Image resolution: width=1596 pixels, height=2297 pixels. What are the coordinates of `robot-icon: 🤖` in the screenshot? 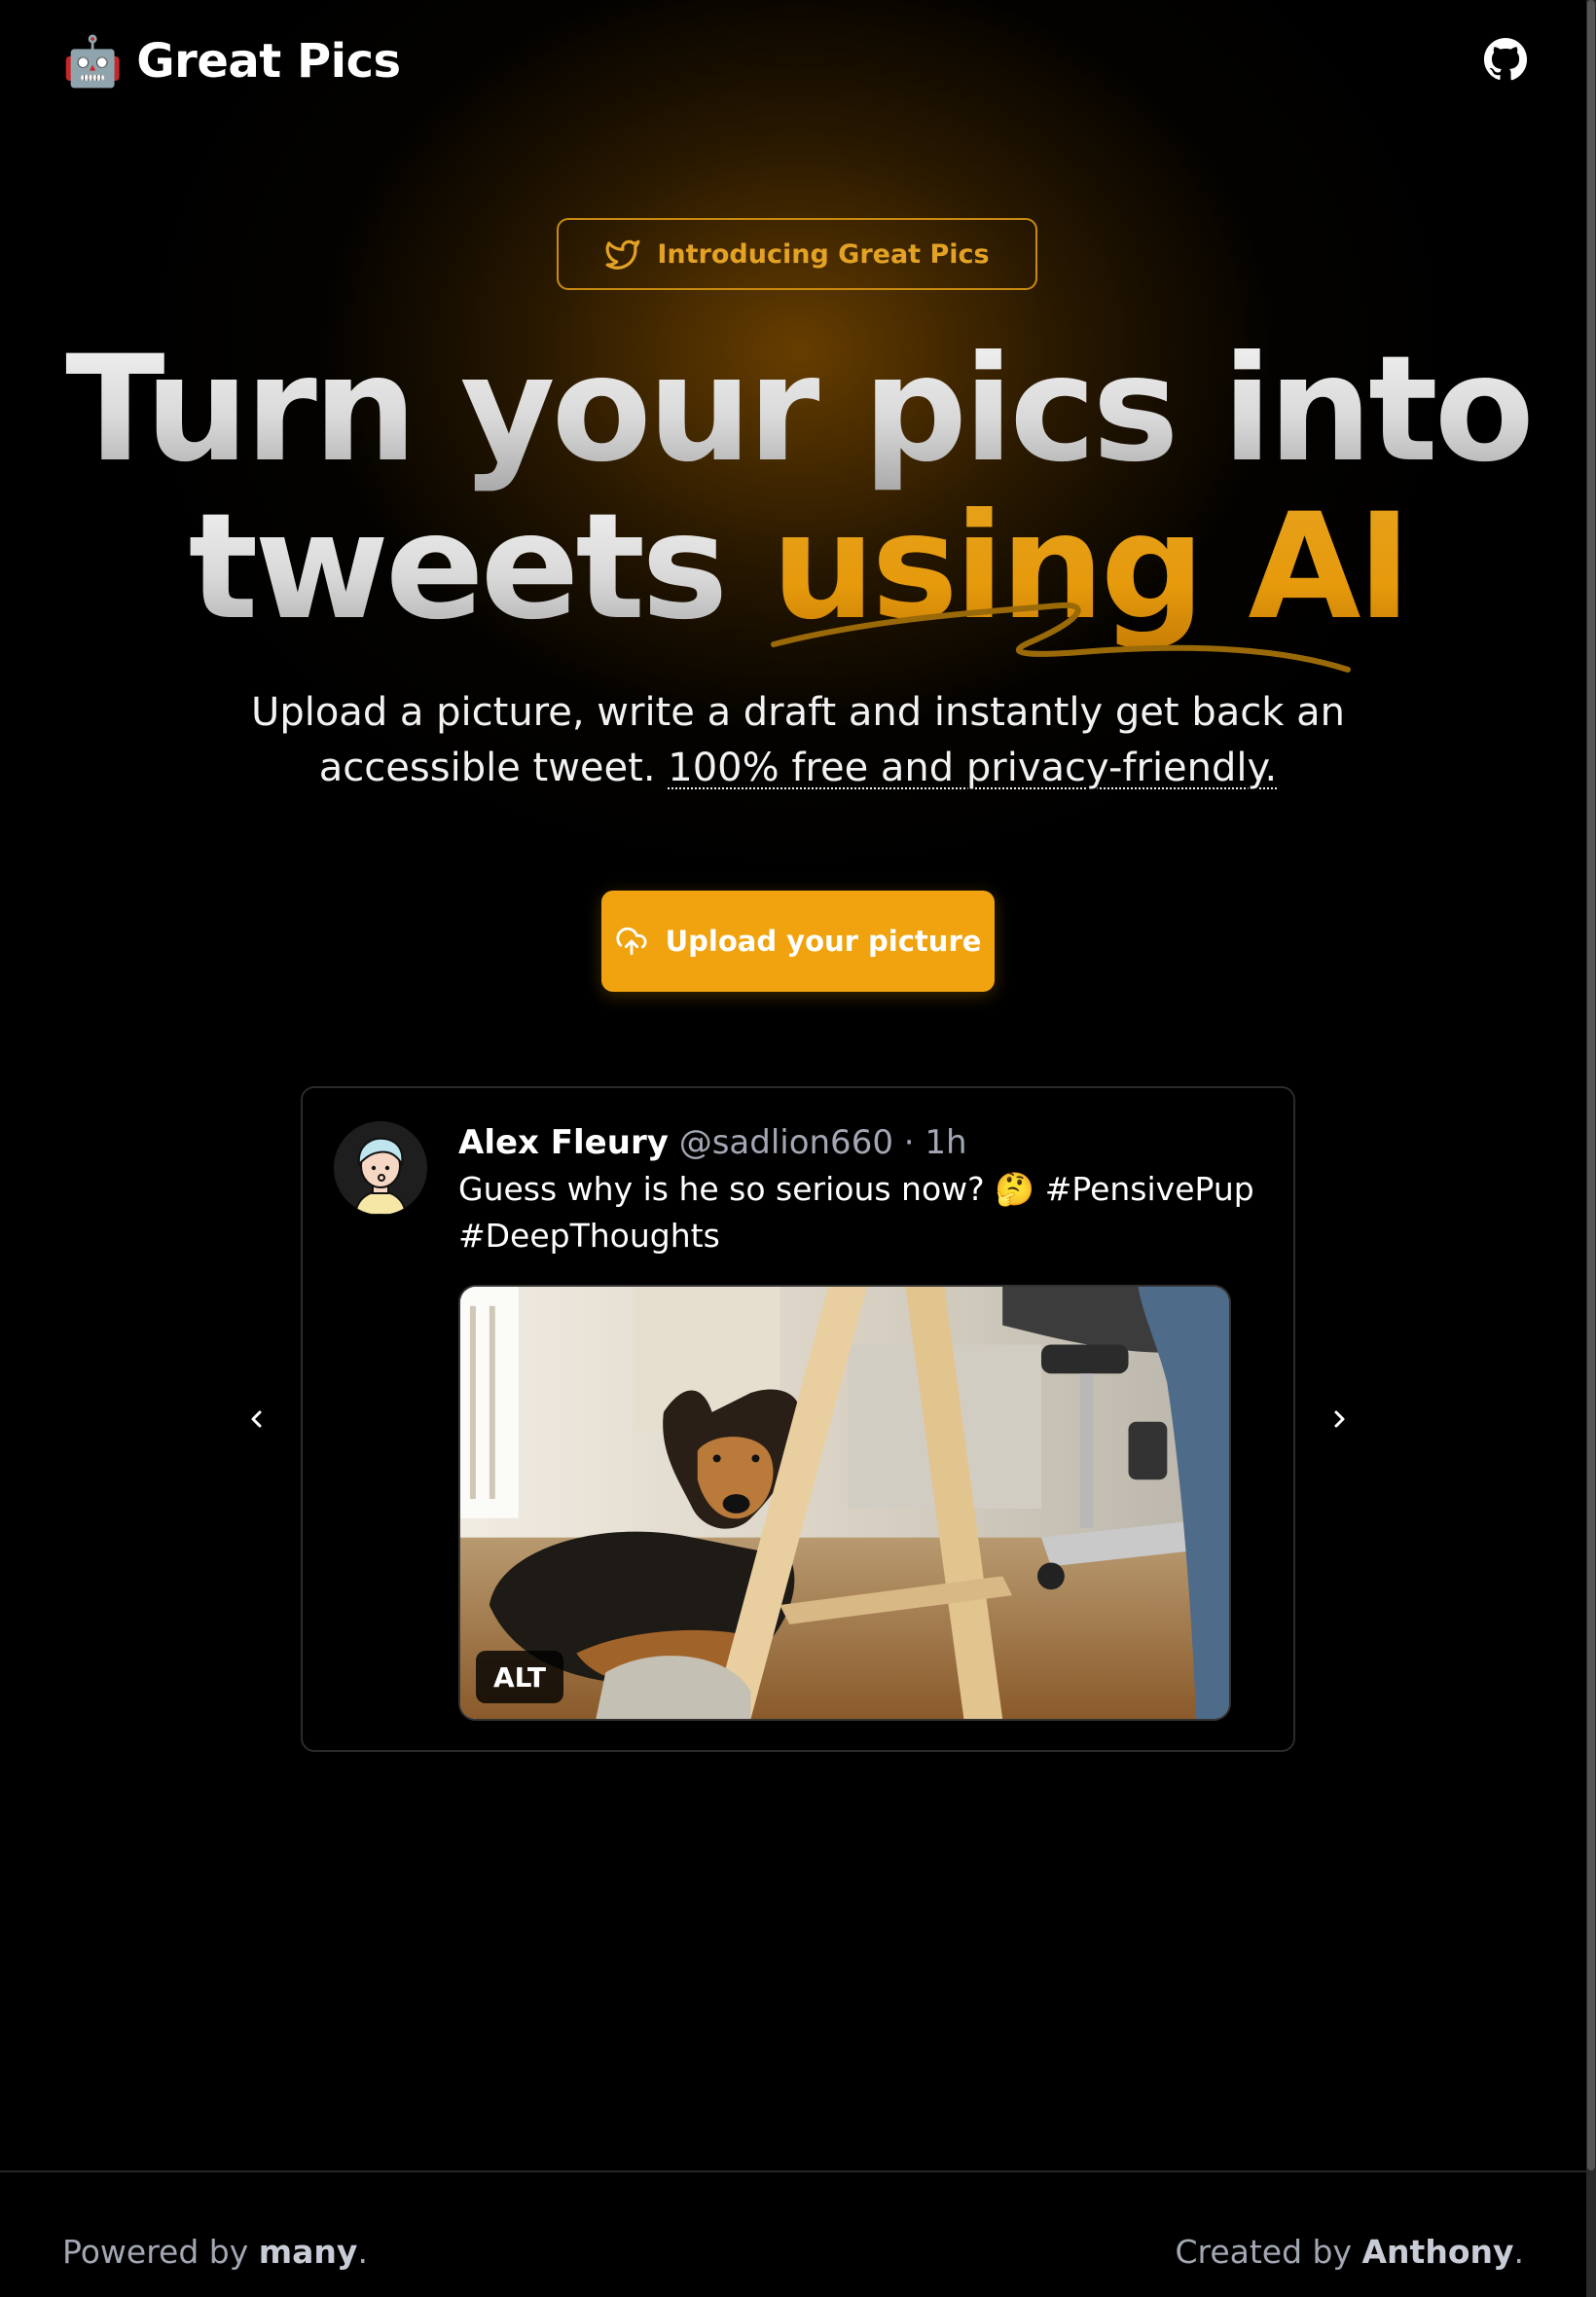 It's located at (93, 61).